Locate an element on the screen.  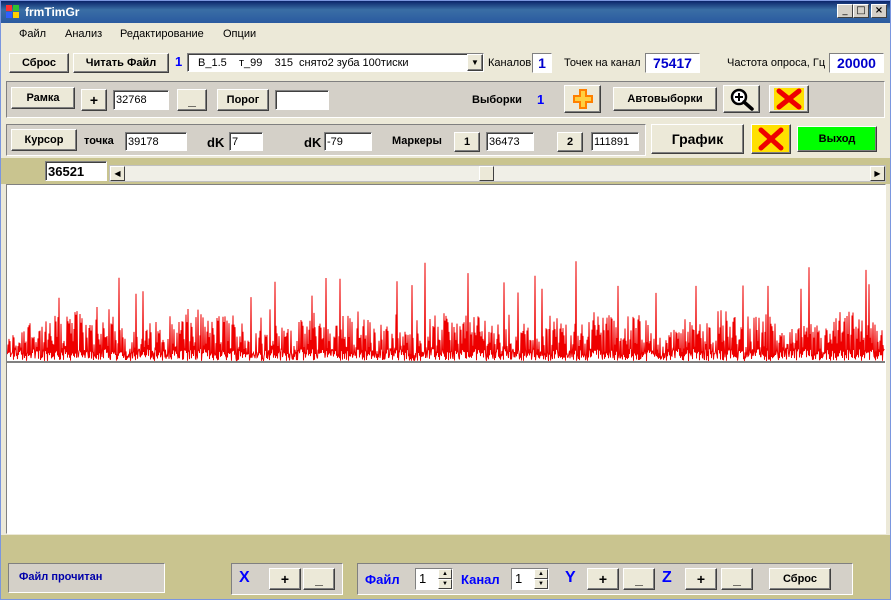
read-file-button: Читать Файл is located at coordinates (121, 63).